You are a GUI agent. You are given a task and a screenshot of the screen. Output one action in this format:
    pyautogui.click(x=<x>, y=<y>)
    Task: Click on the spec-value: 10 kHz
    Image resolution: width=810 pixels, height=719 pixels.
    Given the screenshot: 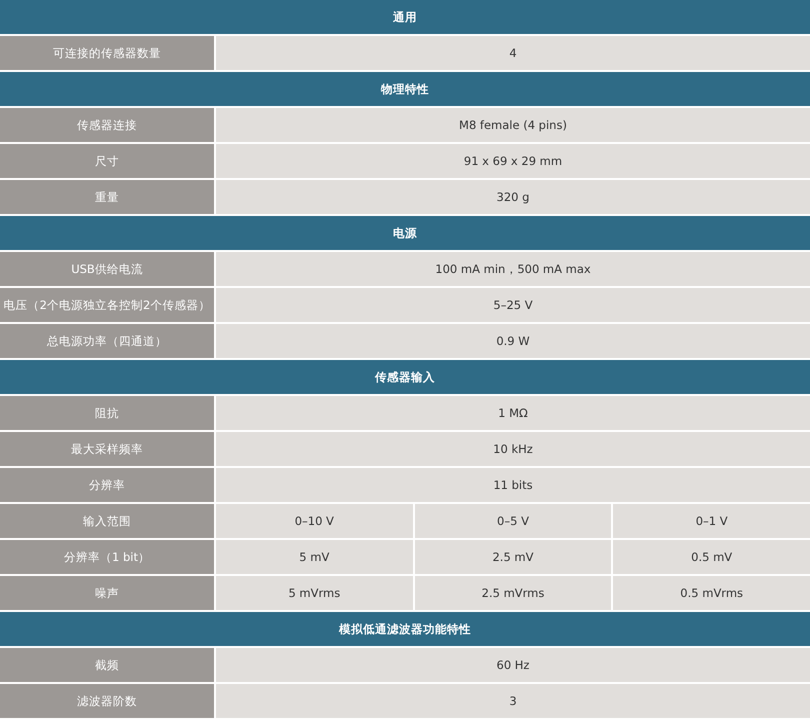 What is the action you would take?
    pyautogui.click(x=513, y=449)
    